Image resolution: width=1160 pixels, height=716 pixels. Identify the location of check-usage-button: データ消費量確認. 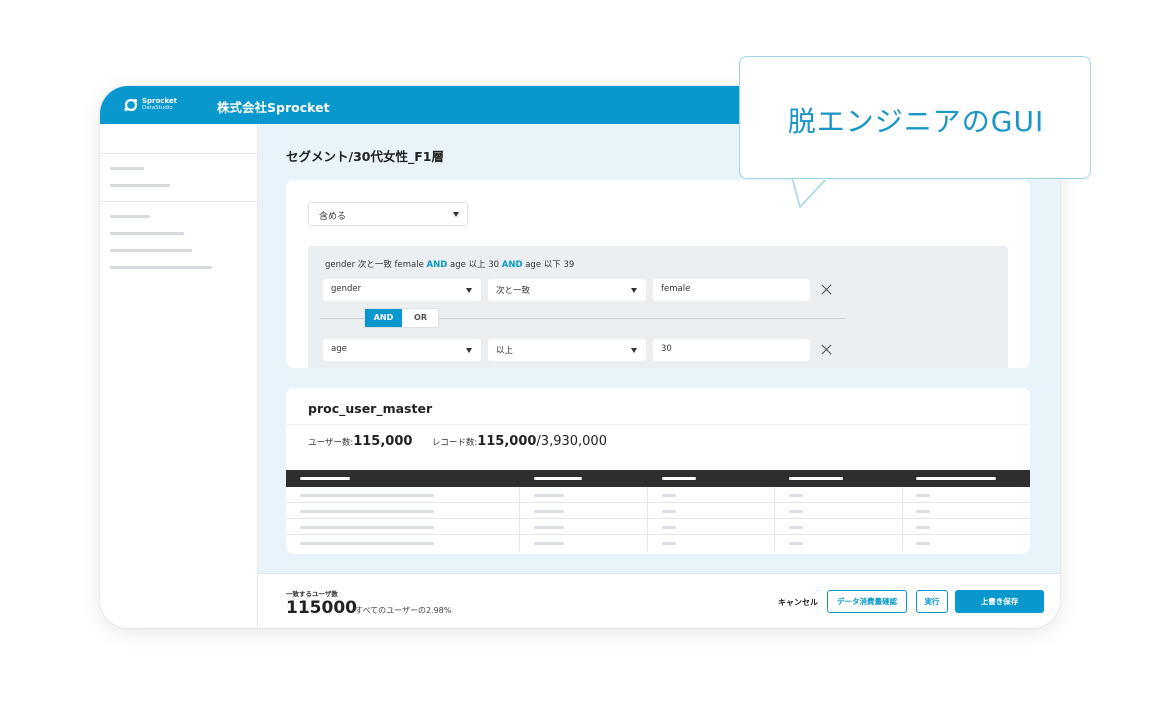
(867, 601).